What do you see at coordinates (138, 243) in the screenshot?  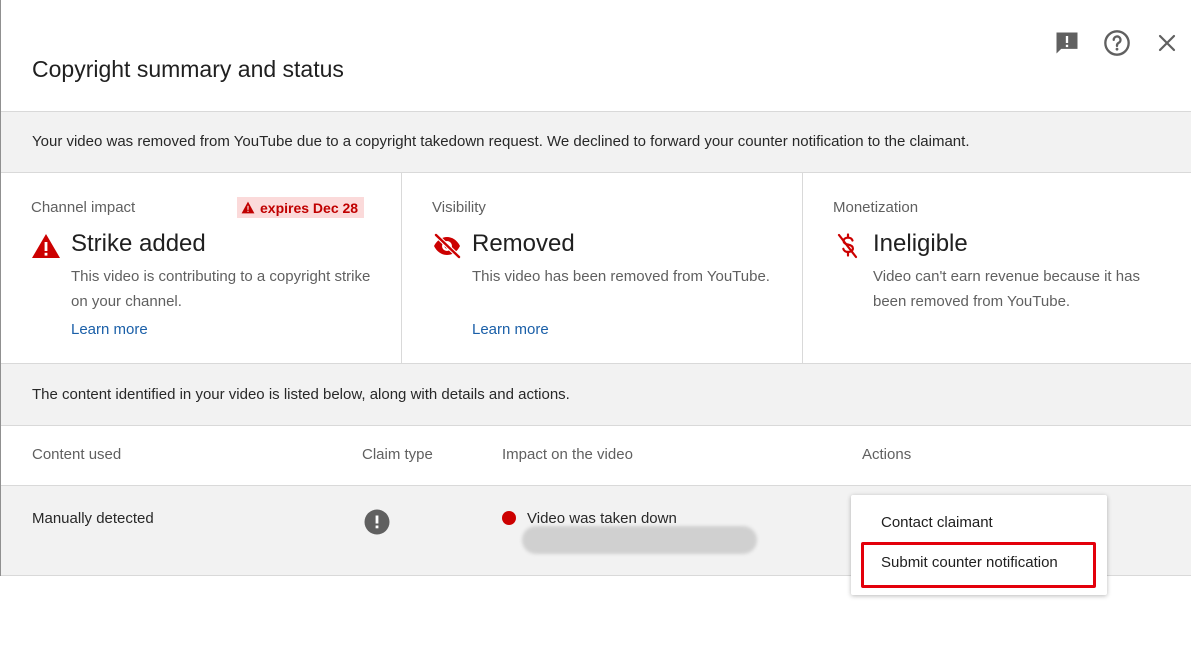 I see `strike-heading: Strike added` at bounding box center [138, 243].